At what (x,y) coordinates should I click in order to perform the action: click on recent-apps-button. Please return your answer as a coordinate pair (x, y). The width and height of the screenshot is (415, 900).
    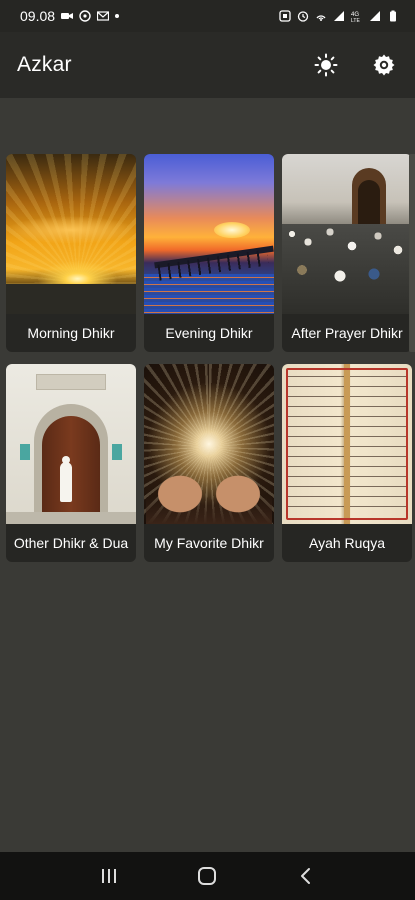
    Looking at the image, I should click on (109, 876).